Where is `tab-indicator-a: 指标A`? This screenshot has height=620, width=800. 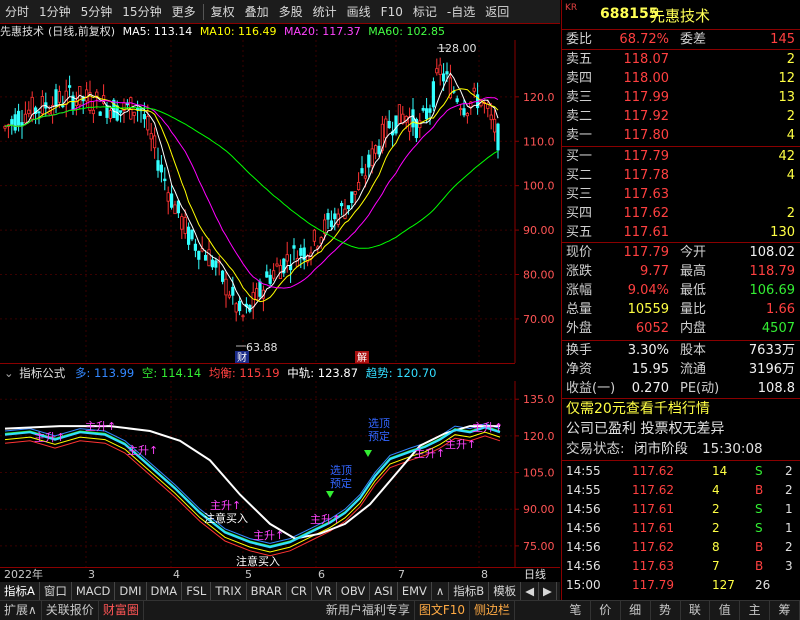 tab-indicator-a: 指标A is located at coordinates (20, 591).